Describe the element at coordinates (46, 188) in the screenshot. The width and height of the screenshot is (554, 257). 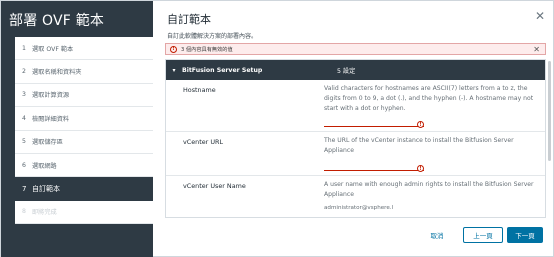
I see `wizard-step-label: 自訂範本` at that location.